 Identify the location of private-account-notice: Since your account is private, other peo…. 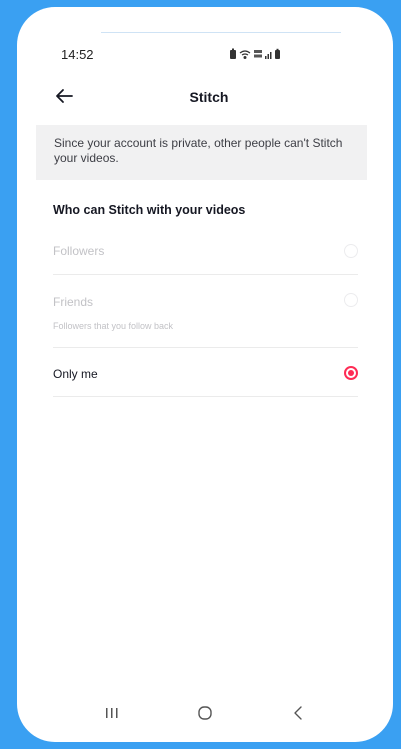
(201, 152).